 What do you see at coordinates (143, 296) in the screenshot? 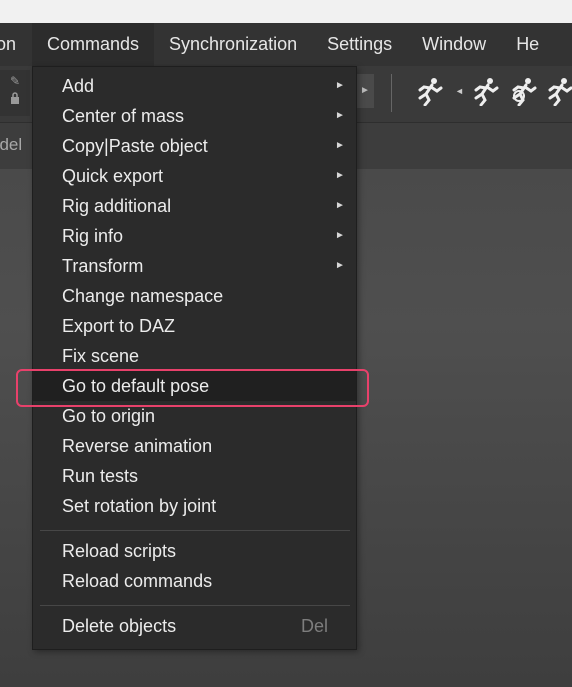
I see `menu-item-label: Change namespace` at bounding box center [143, 296].